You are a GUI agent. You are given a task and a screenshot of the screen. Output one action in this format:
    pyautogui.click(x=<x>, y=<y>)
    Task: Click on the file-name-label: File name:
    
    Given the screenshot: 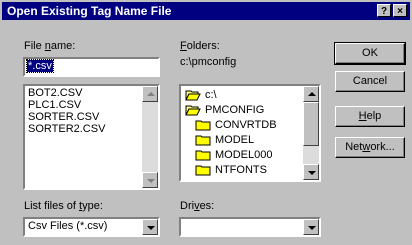 What is the action you would take?
    pyautogui.click(x=50, y=46)
    